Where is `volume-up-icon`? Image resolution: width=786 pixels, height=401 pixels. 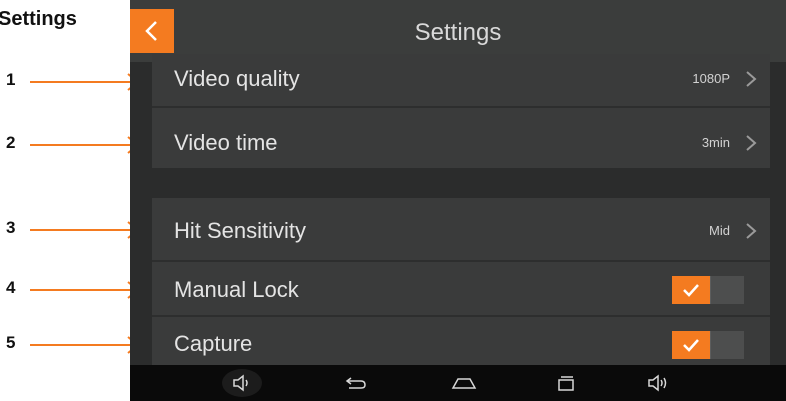
volume-up-icon is located at coordinates (657, 383).